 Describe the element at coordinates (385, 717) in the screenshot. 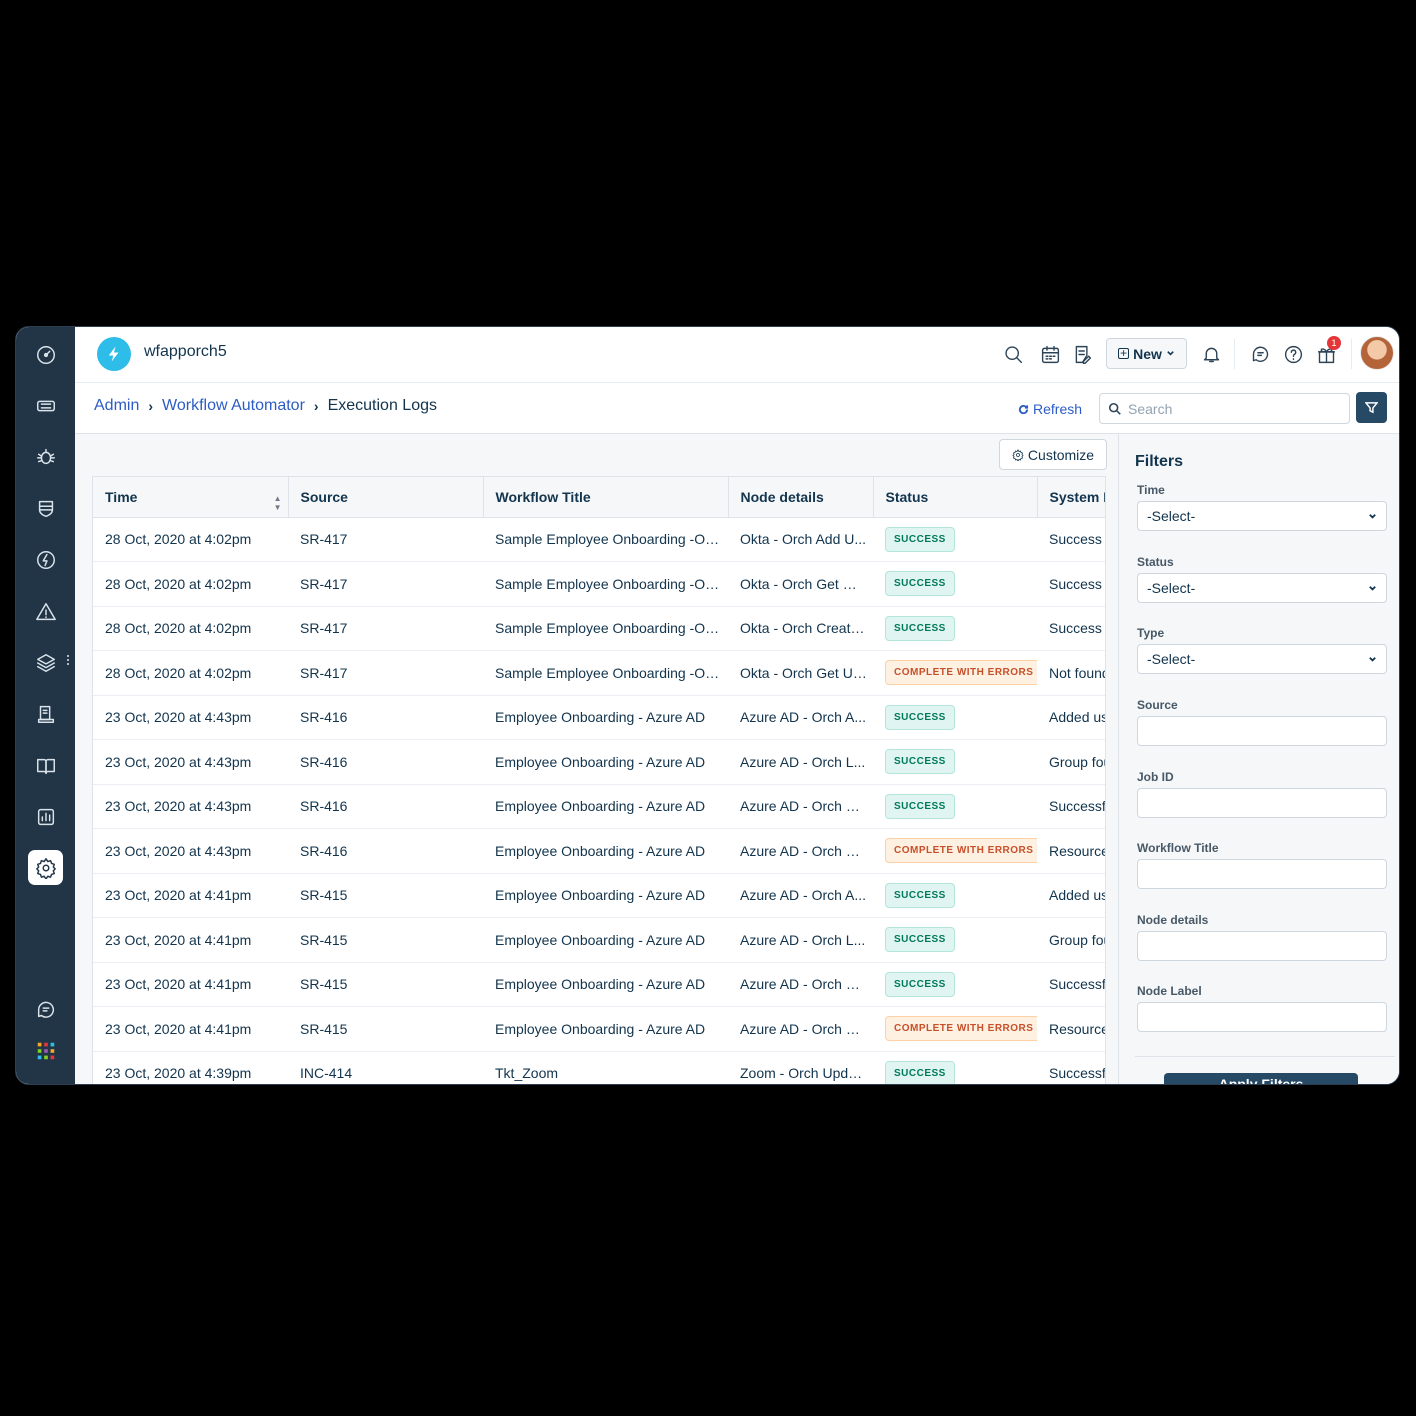

I see `cell-source: SR-416` at that location.